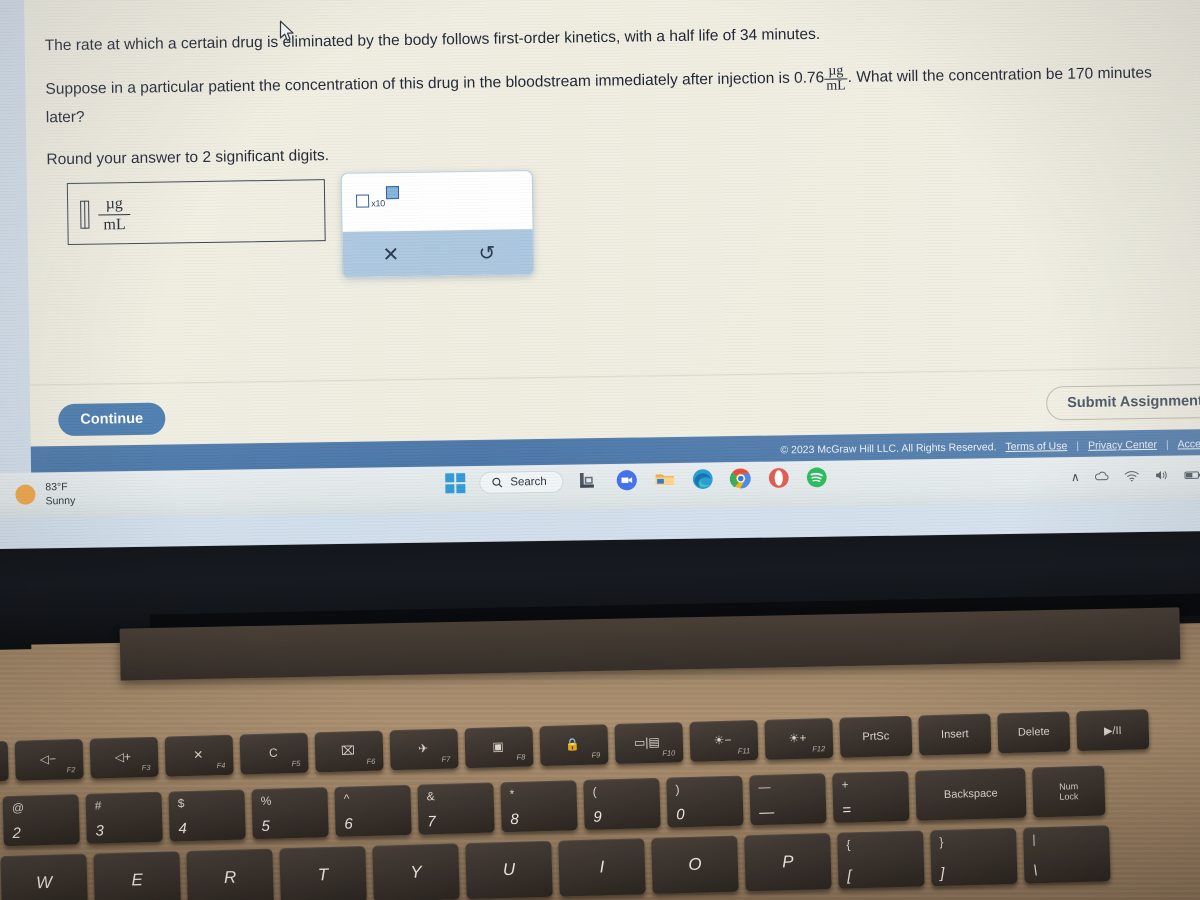 The width and height of the screenshot is (1200, 900). Describe the element at coordinates (497, 482) in the screenshot. I see `search-icon` at that location.